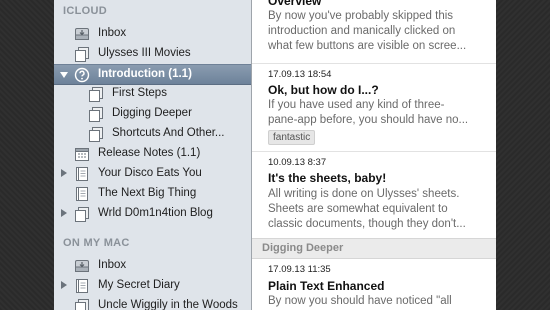 This screenshot has width=550, height=310. Describe the element at coordinates (300, 74) in the screenshot. I see `sheet-date: 17.09.13 18:54` at that location.